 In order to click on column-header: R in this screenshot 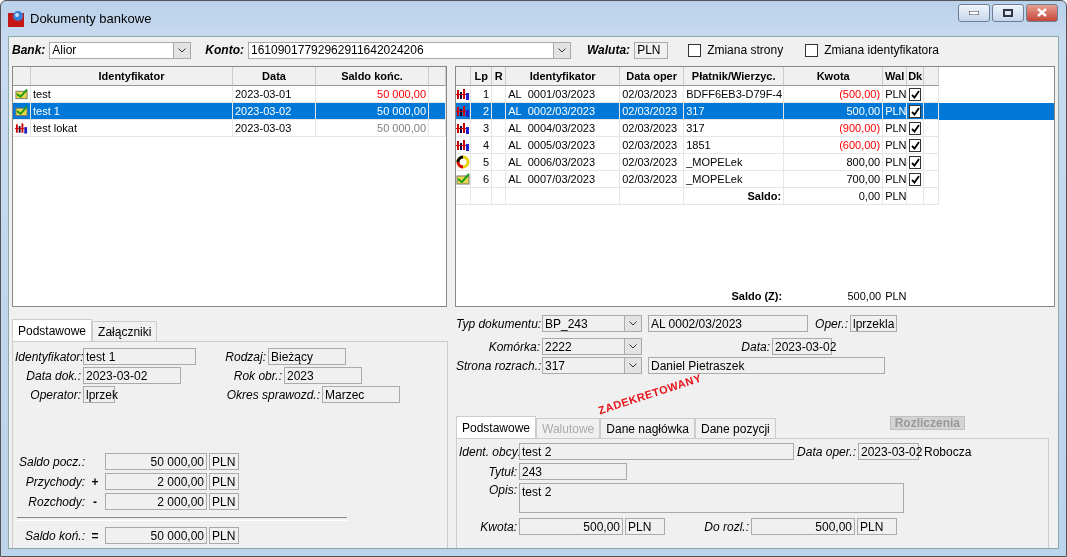, I will do `click(499, 76)`.